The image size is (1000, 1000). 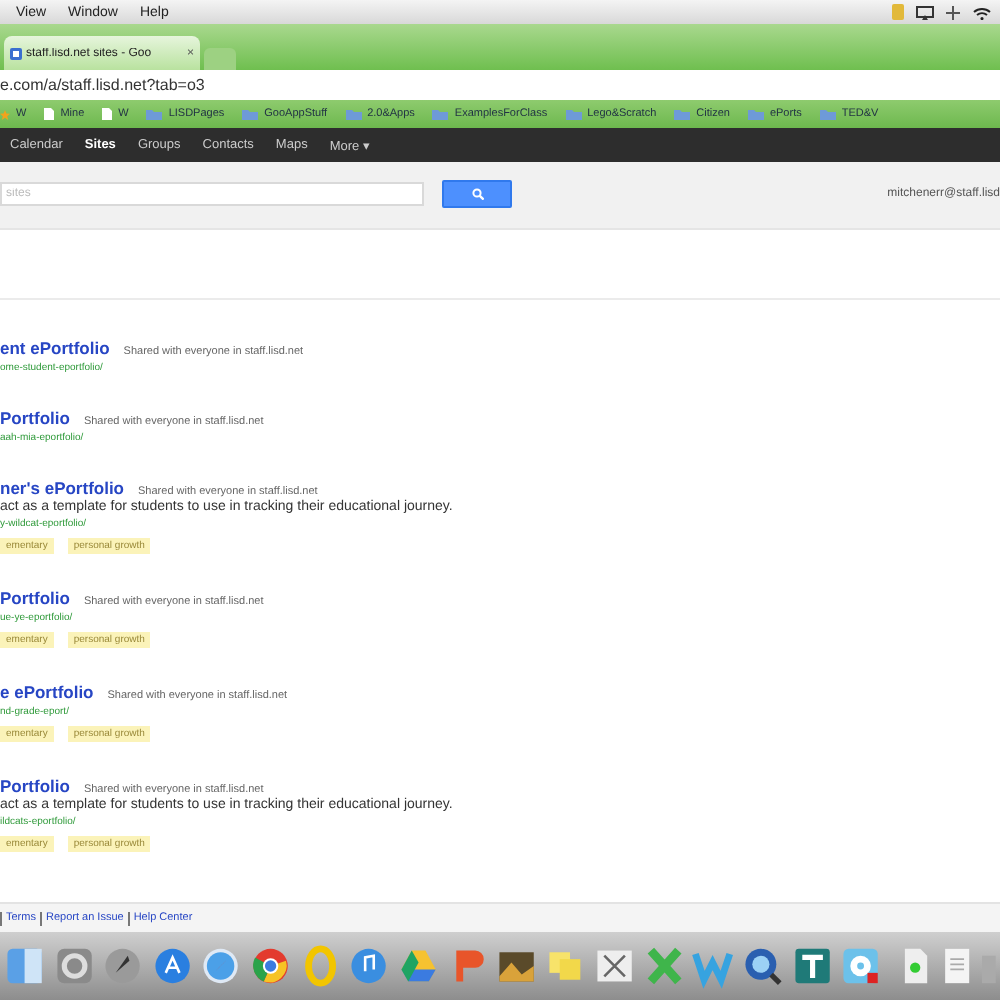 I want to click on site-title-link: e ePortfolio, so click(x=47, y=692).